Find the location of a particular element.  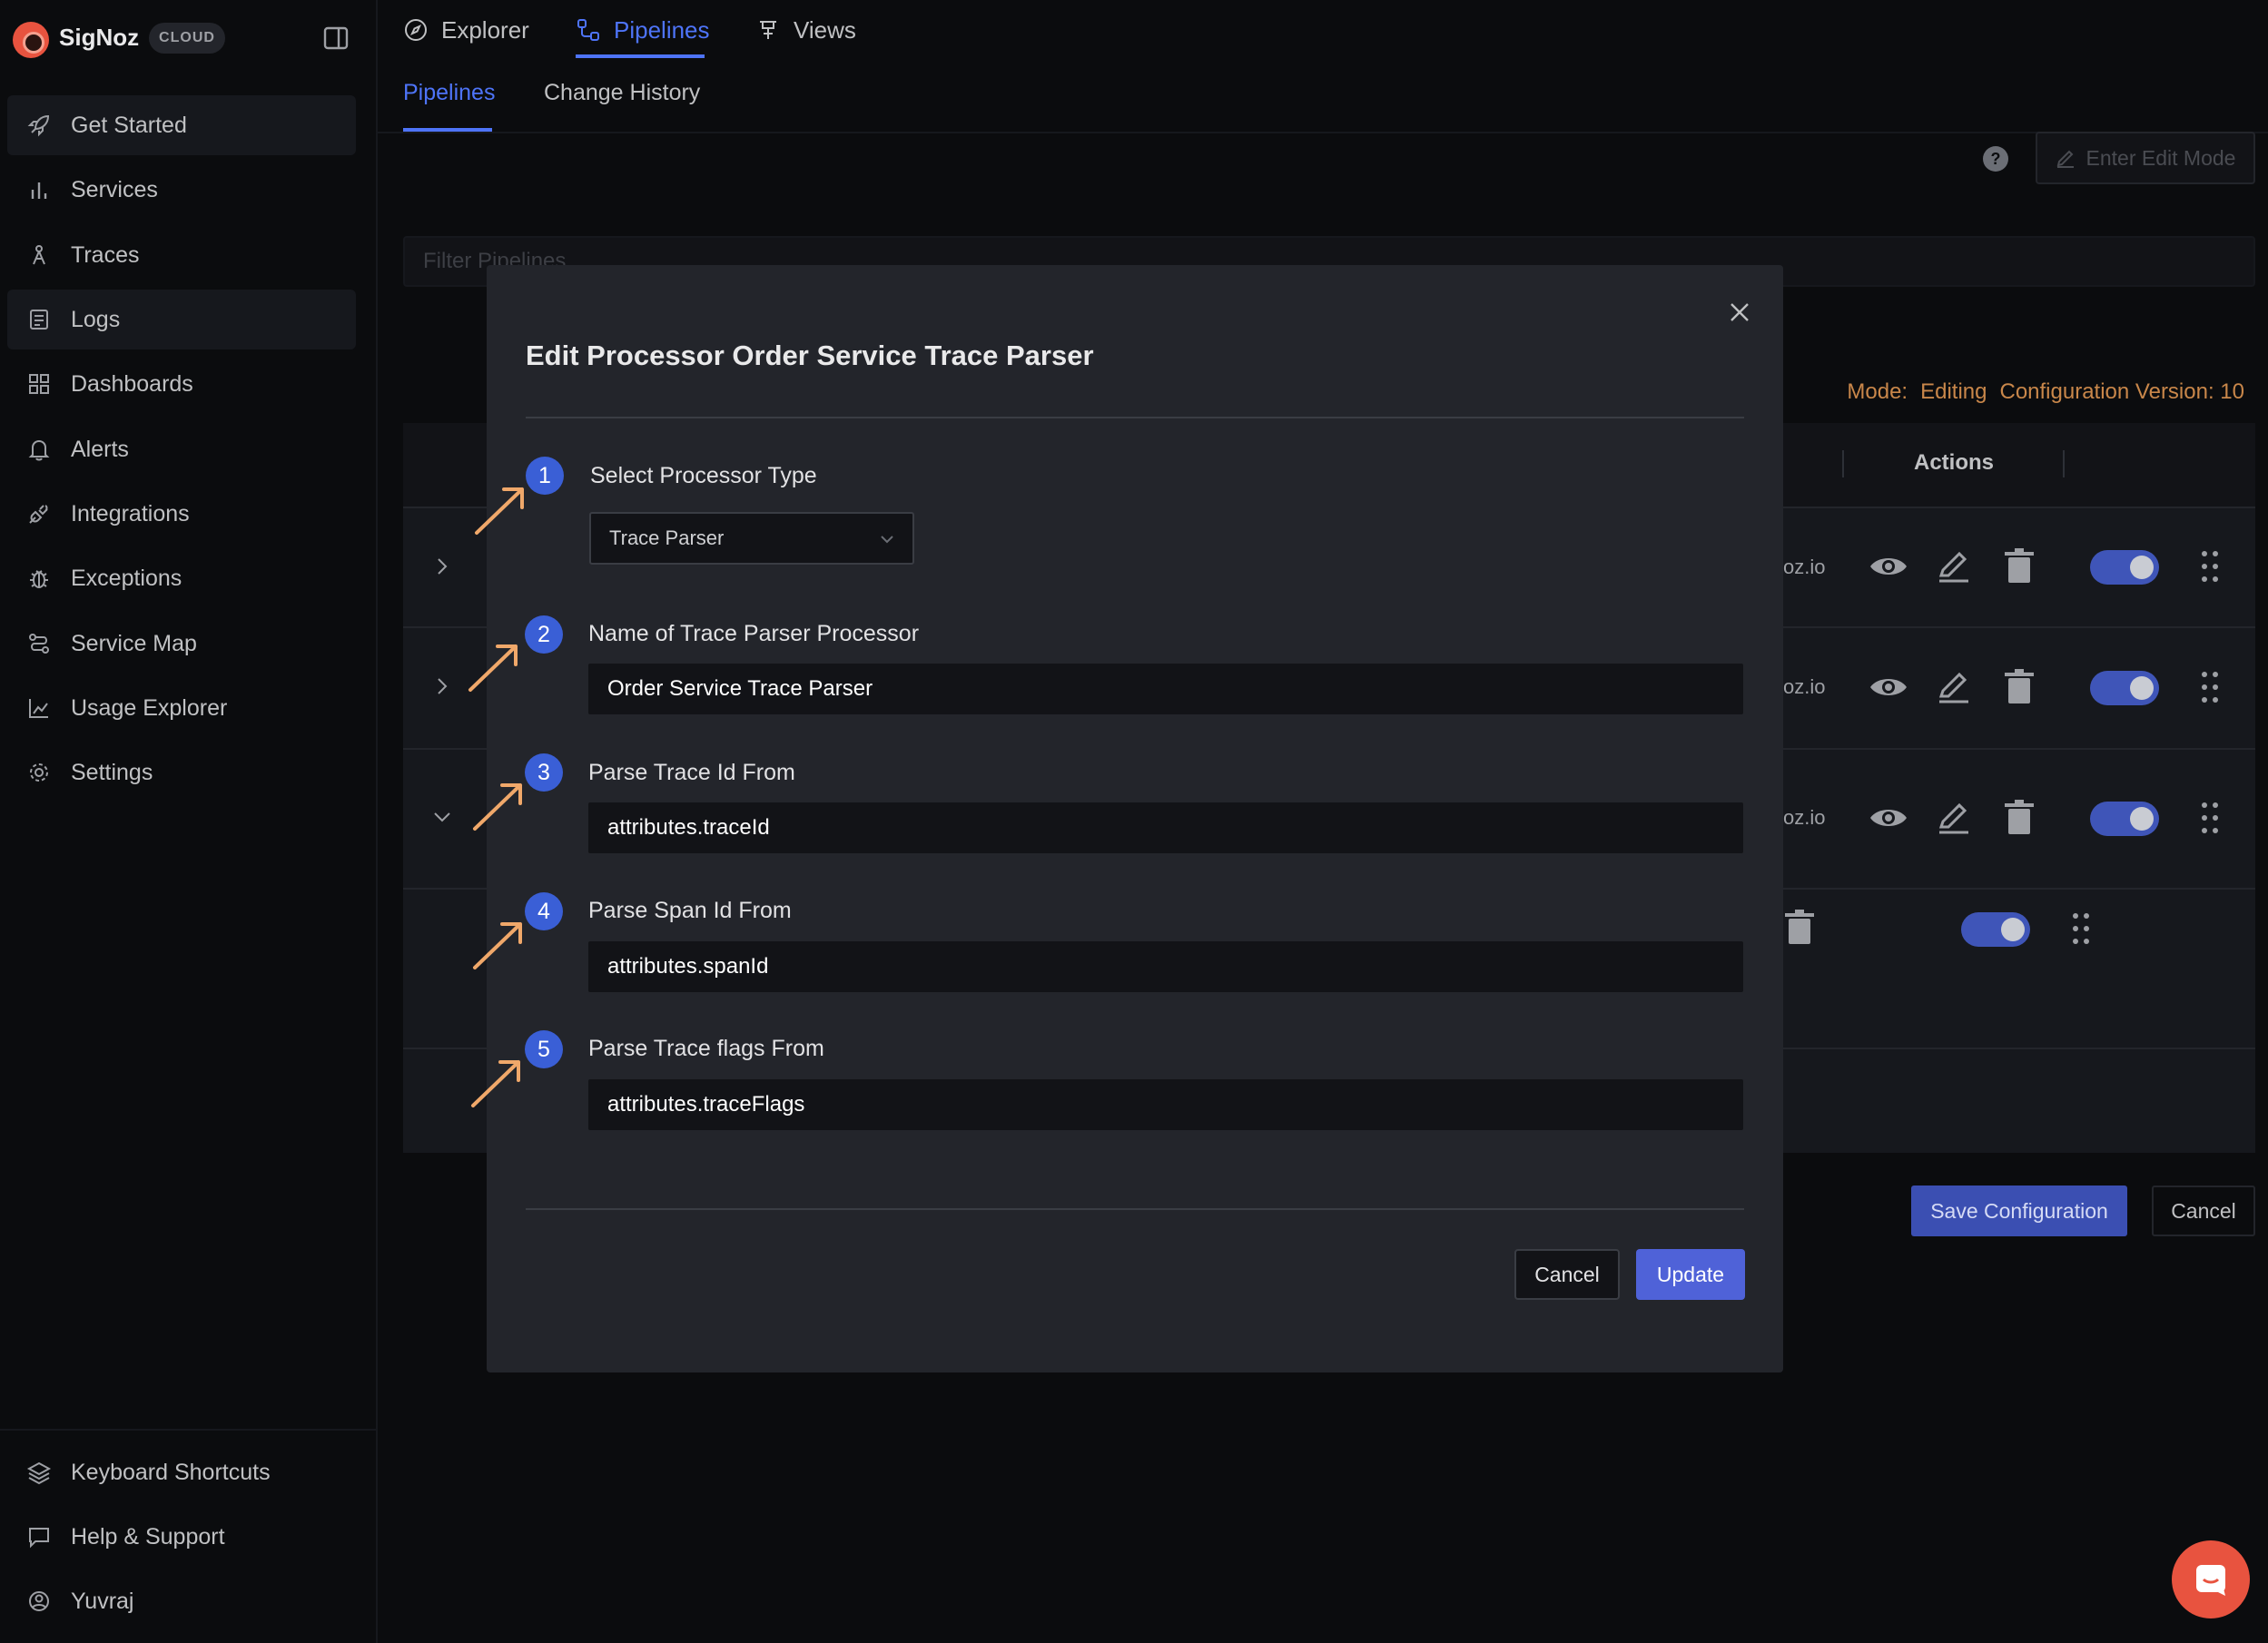

sidebar-item-label: Yuvraj is located at coordinates (102, 1601).